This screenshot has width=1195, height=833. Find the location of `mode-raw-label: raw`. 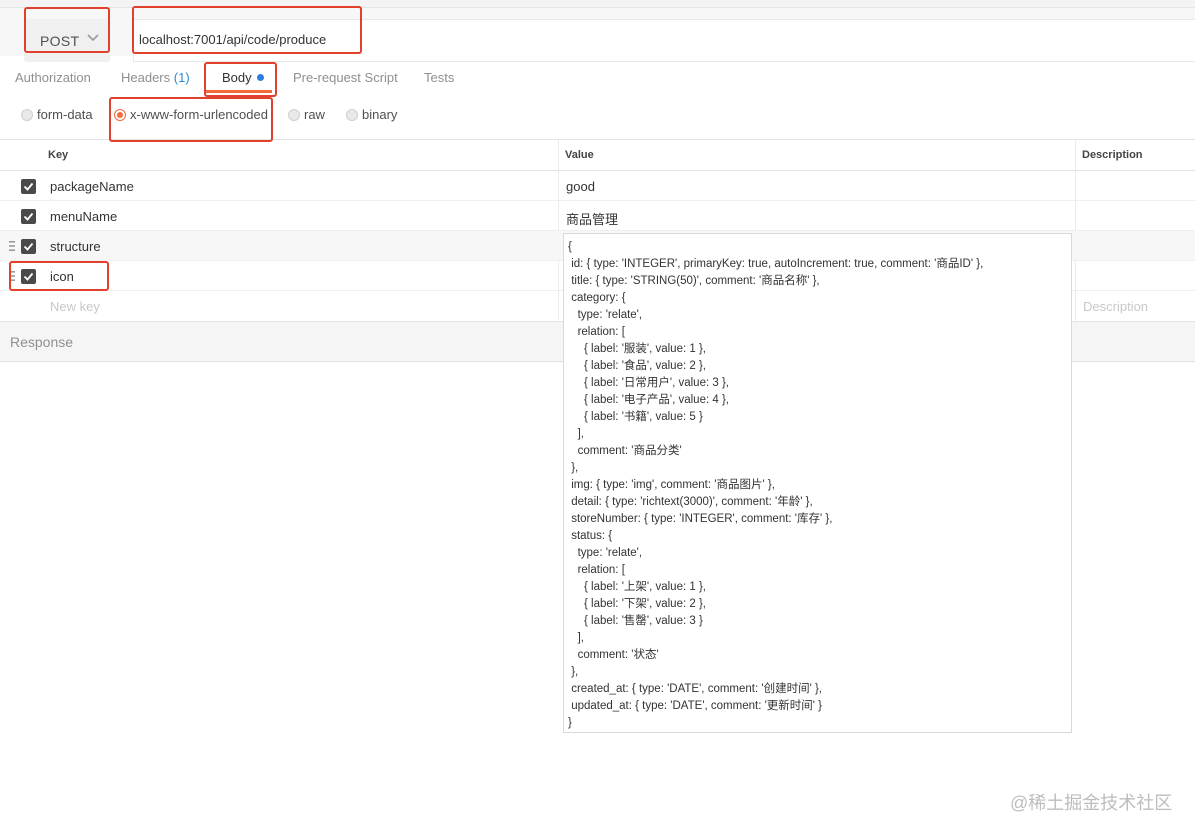

mode-raw-label: raw is located at coordinates (314, 114).